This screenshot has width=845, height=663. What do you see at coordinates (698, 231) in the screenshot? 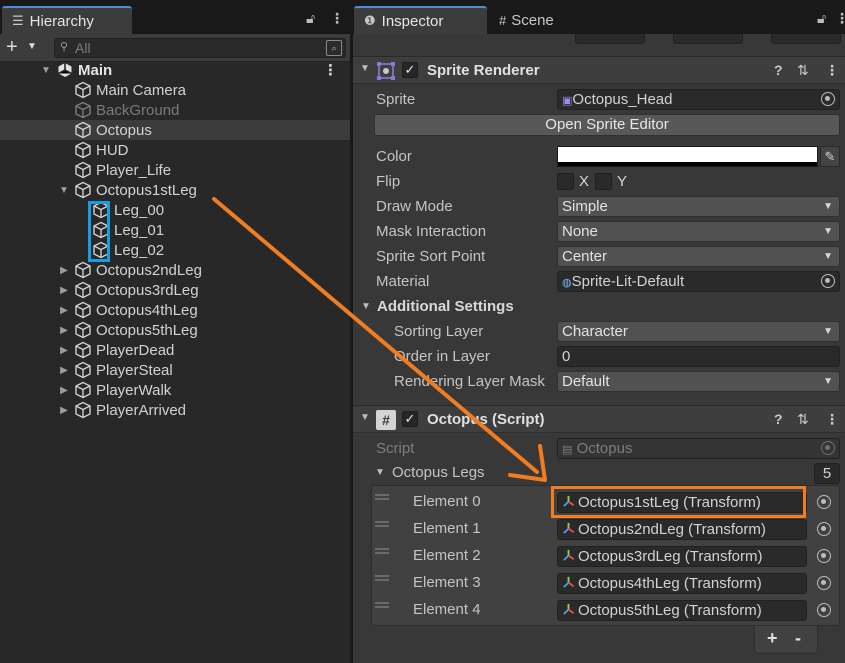
I see `mask-interaction-dropdown: None ▼` at bounding box center [698, 231].